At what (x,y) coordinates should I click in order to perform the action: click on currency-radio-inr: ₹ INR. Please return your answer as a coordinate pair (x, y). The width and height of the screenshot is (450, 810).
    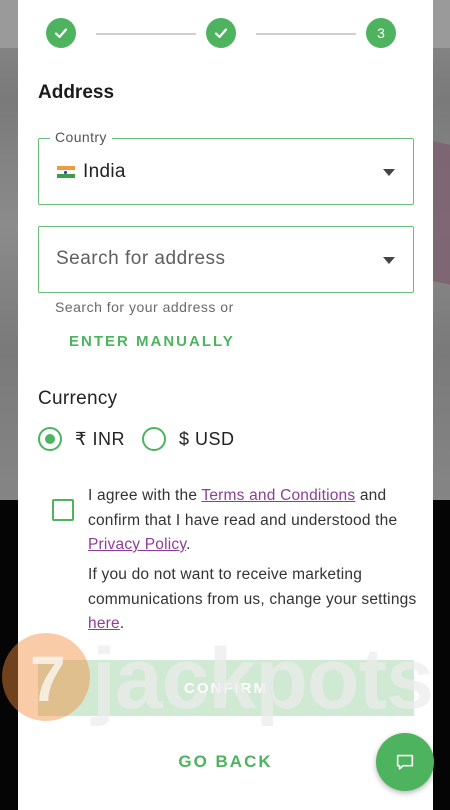
    Looking at the image, I should click on (81, 439).